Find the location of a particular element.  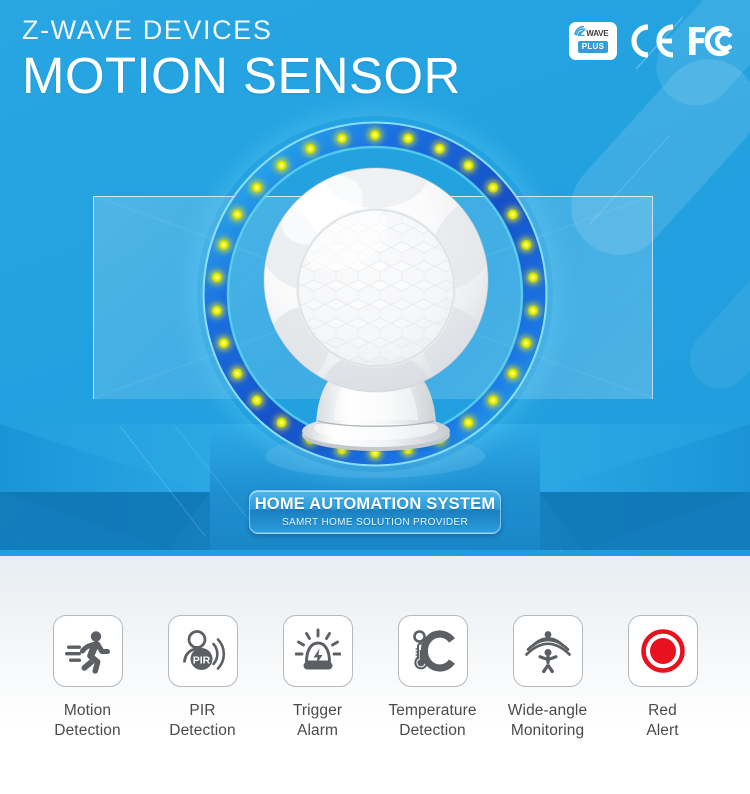

feature-label: Motion Detection is located at coordinates (87, 720).